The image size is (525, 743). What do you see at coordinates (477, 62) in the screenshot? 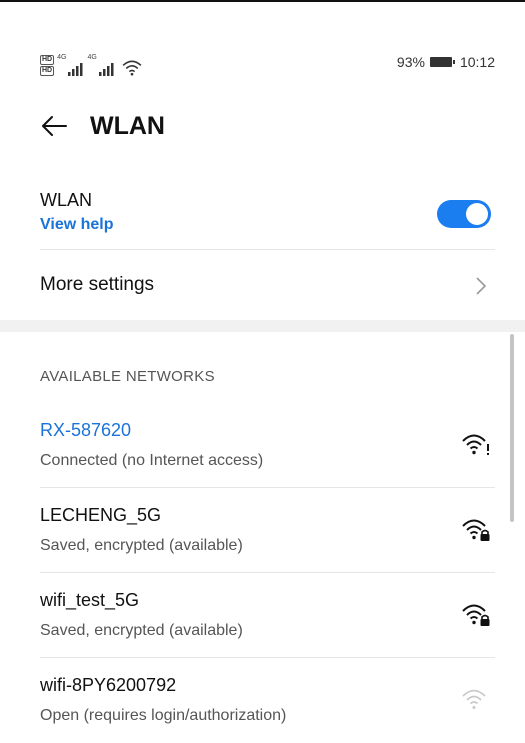
I see `clock: 10:12` at bounding box center [477, 62].